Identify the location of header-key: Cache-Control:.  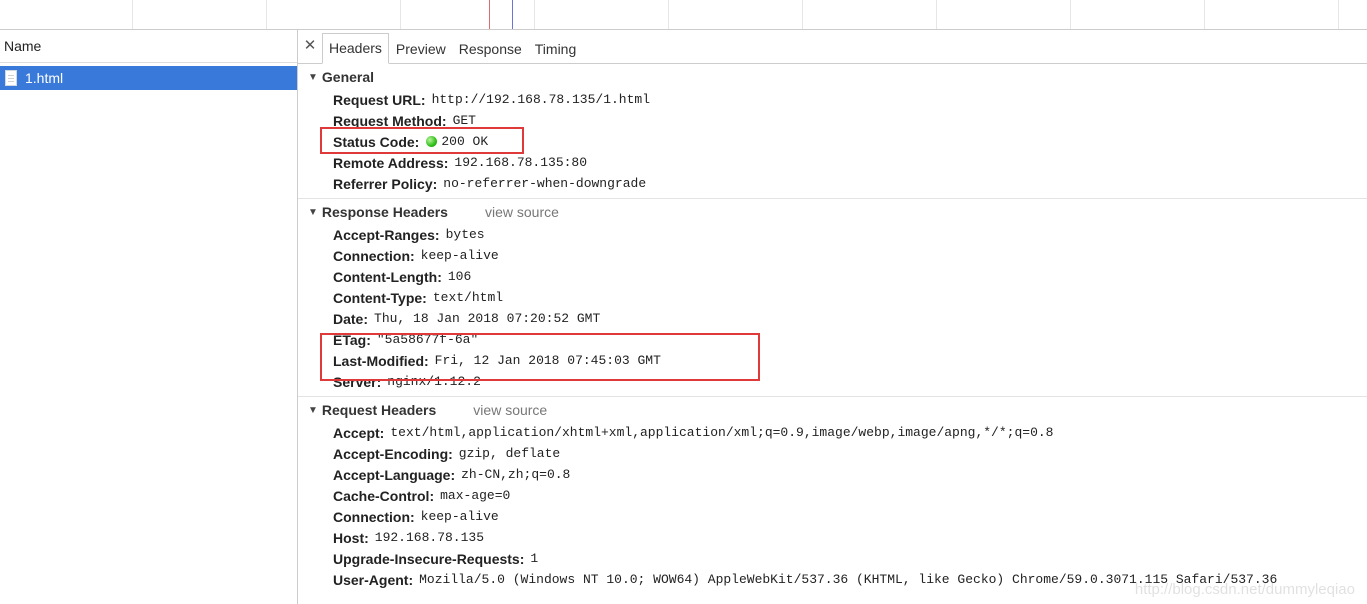
(384, 495).